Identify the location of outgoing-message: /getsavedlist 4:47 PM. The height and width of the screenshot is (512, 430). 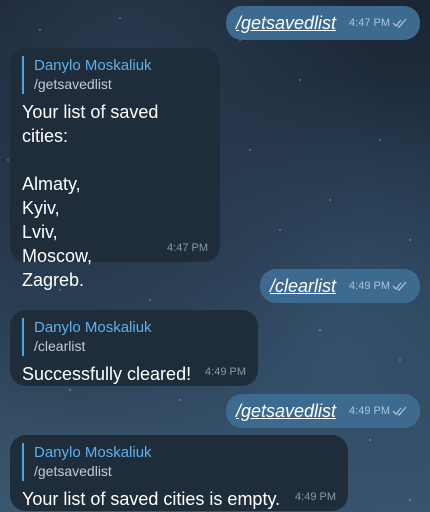
(323, 23).